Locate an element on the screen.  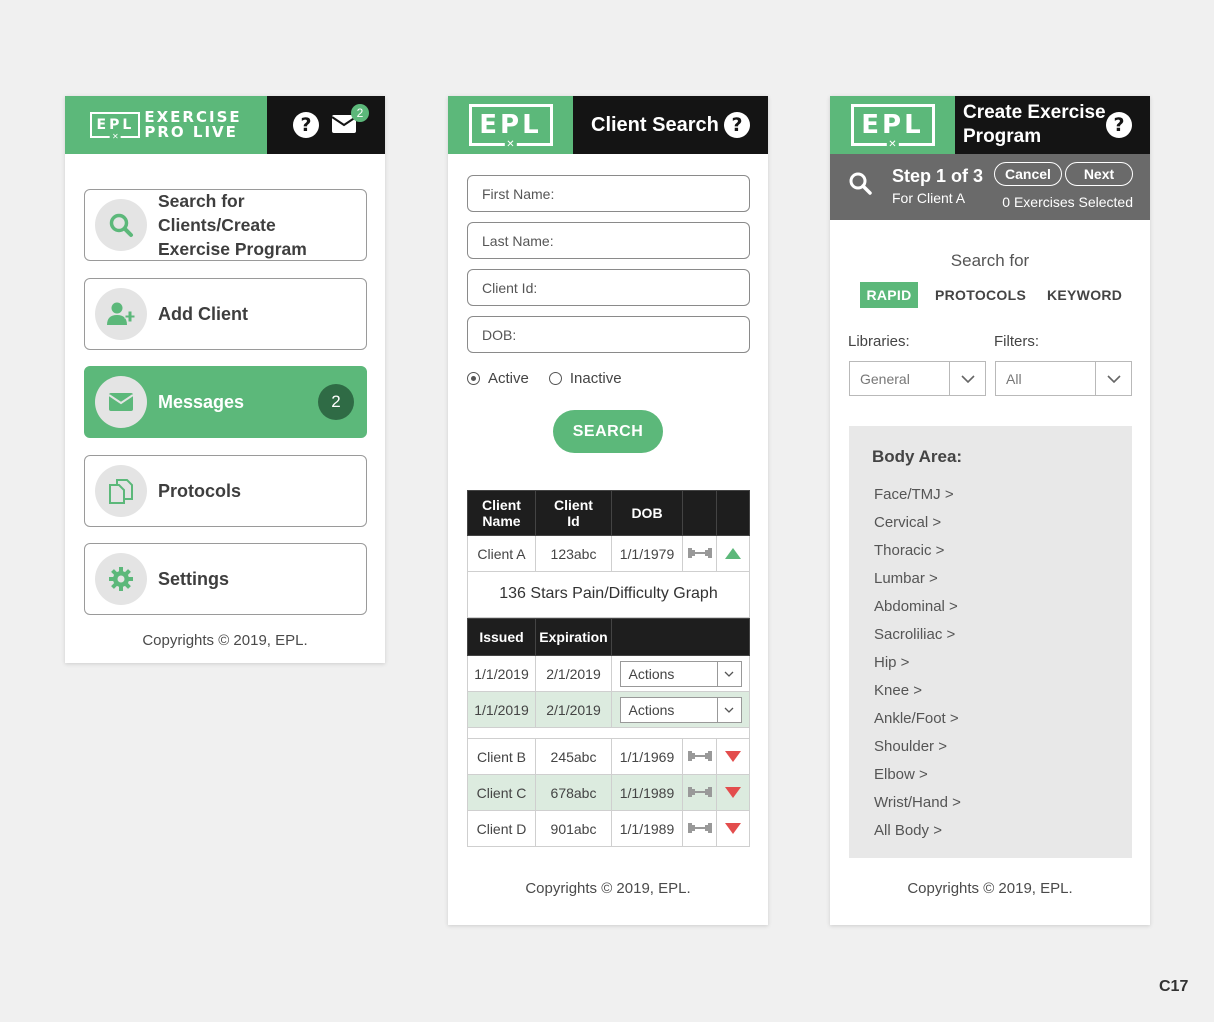
client-id-input is located at coordinates (608, 287).